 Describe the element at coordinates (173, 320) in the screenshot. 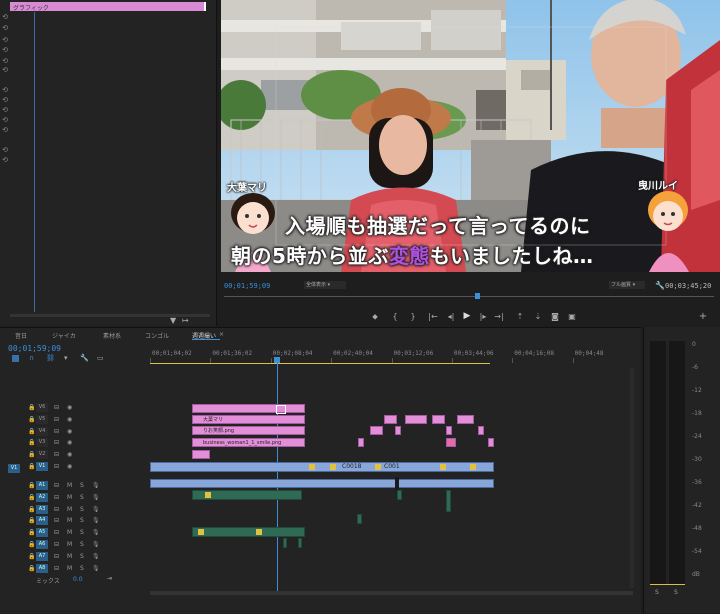

I see `filter-icon: ▼` at that location.